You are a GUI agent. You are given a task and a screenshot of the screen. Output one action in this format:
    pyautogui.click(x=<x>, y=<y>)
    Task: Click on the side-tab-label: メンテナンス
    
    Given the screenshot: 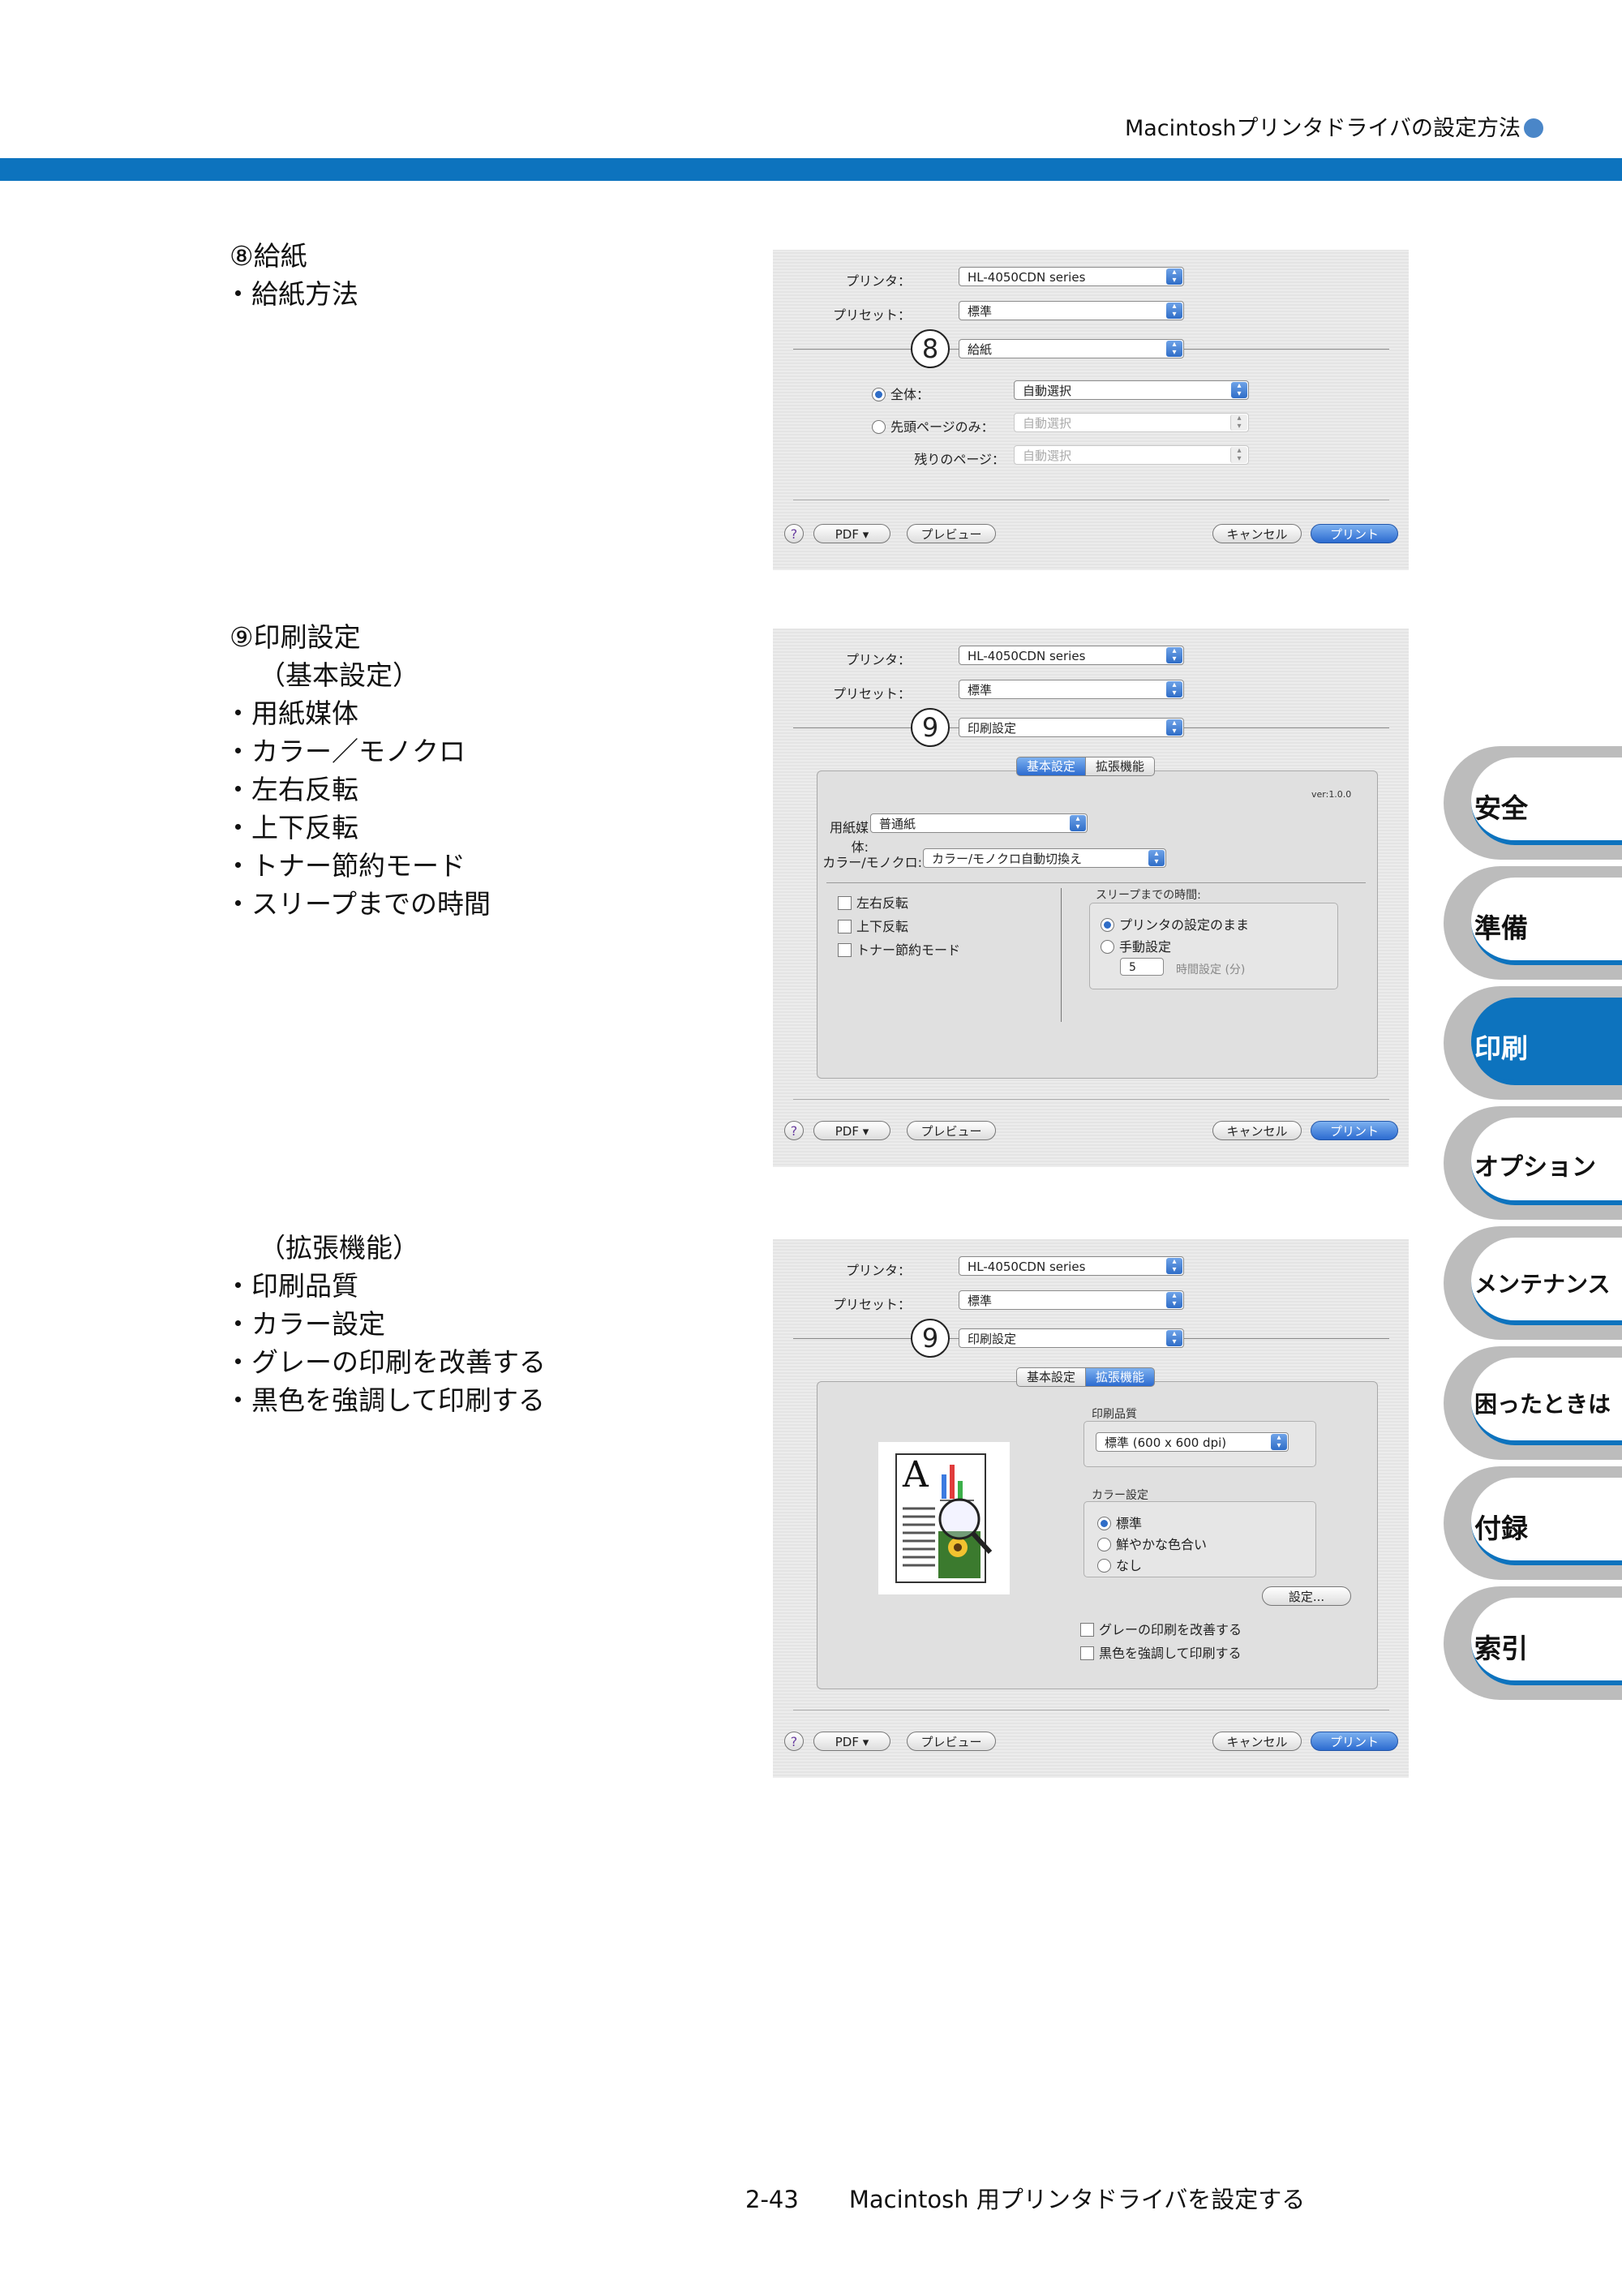 What is the action you would take?
    pyautogui.click(x=1543, y=1284)
    